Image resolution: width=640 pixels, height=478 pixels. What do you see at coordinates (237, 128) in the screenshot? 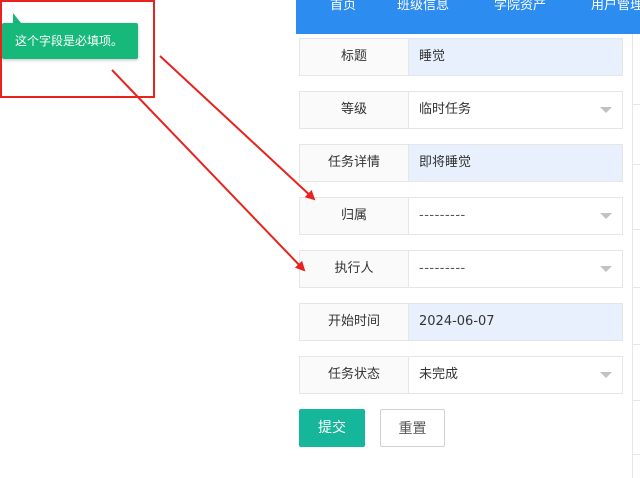
I see `annotation-arrow-owner` at bounding box center [237, 128].